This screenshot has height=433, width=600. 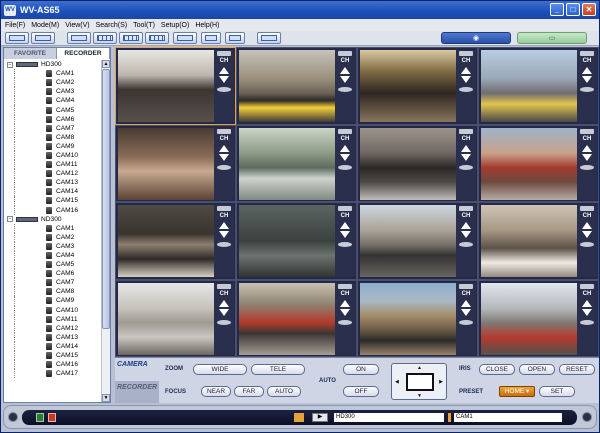 What do you see at coordinates (77, 25) in the screenshot?
I see `menu-view: View(V)` at bounding box center [77, 25].